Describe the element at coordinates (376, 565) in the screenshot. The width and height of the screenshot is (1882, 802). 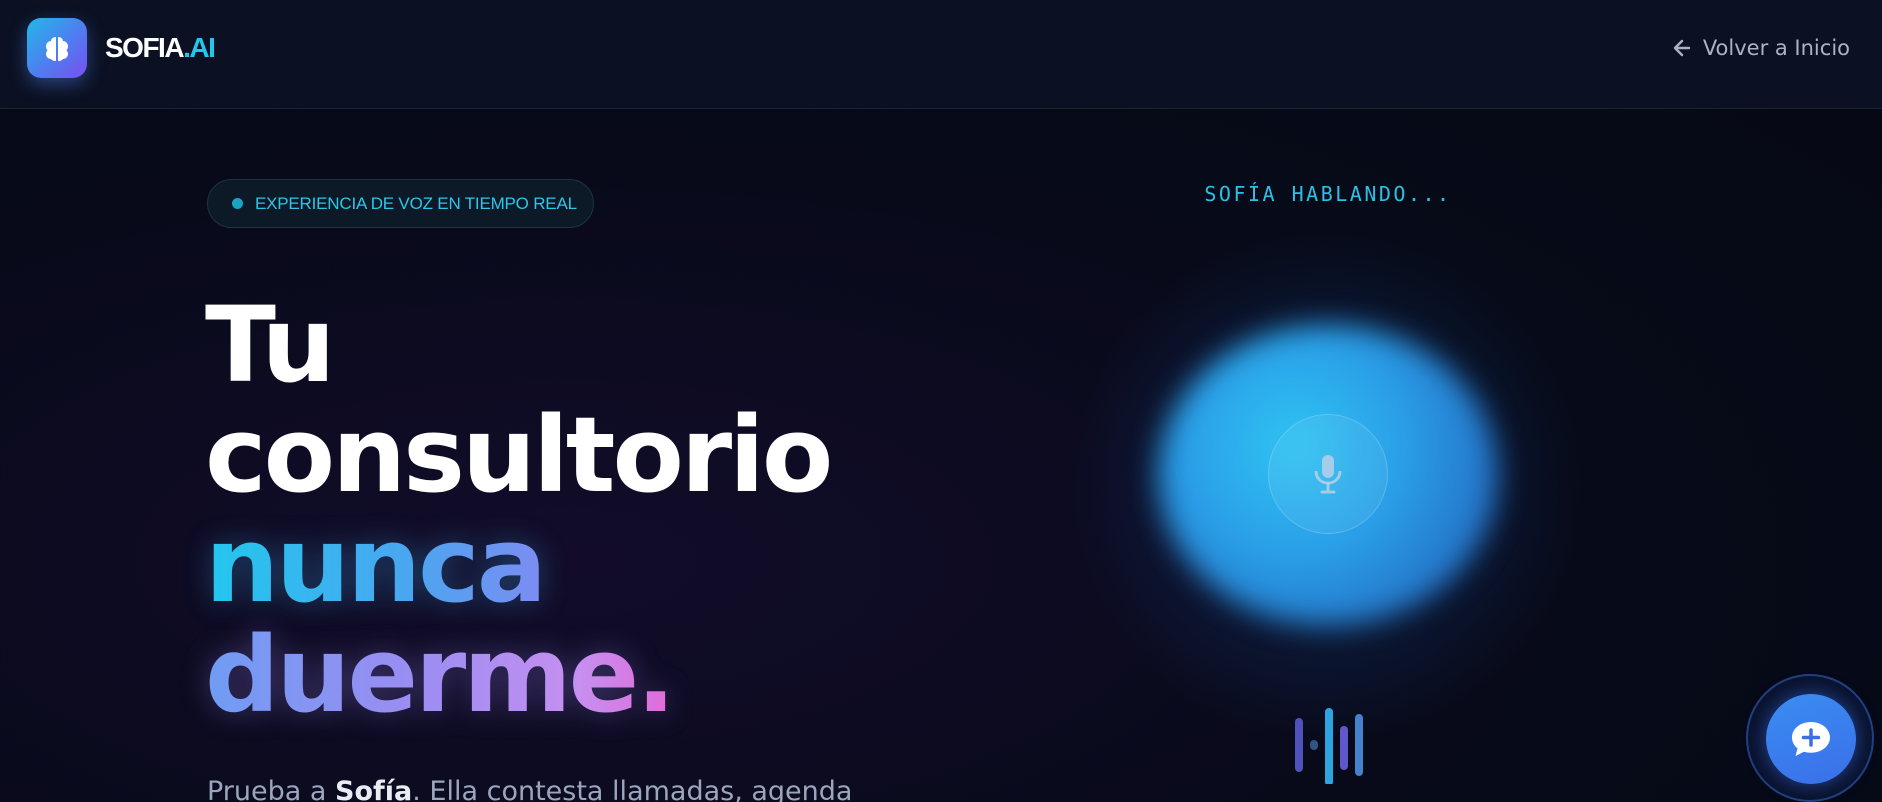
I see `headline-line-3: nunca` at that location.